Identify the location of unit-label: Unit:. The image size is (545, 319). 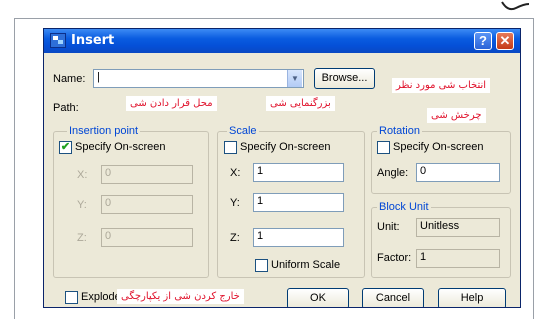
(388, 227).